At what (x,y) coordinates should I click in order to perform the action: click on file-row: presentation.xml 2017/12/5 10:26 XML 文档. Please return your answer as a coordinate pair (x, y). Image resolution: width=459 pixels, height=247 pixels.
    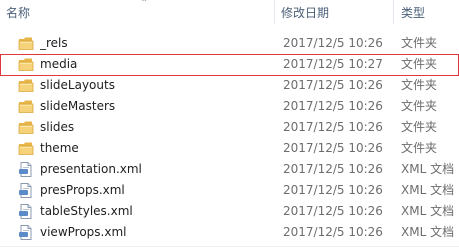
    Looking at the image, I should click on (229, 169).